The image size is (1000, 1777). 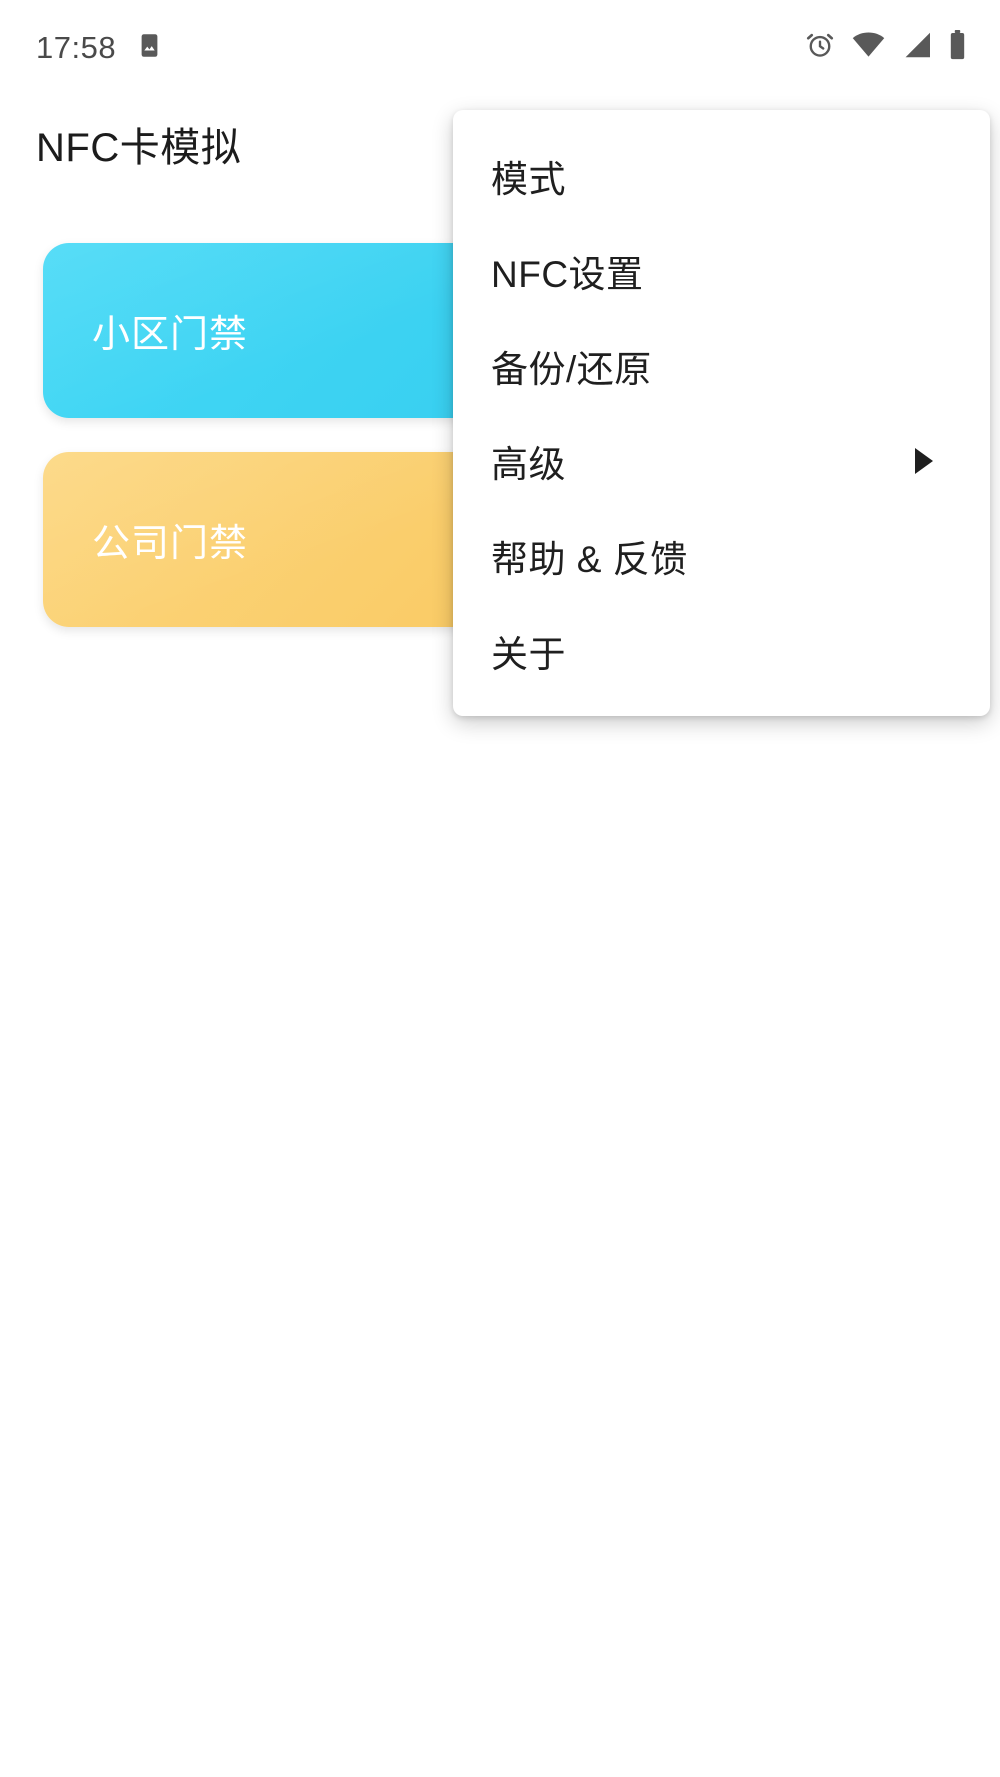 What do you see at coordinates (528, 179) in the screenshot?
I see `menu-item-label: 模式` at bounding box center [528, 179].